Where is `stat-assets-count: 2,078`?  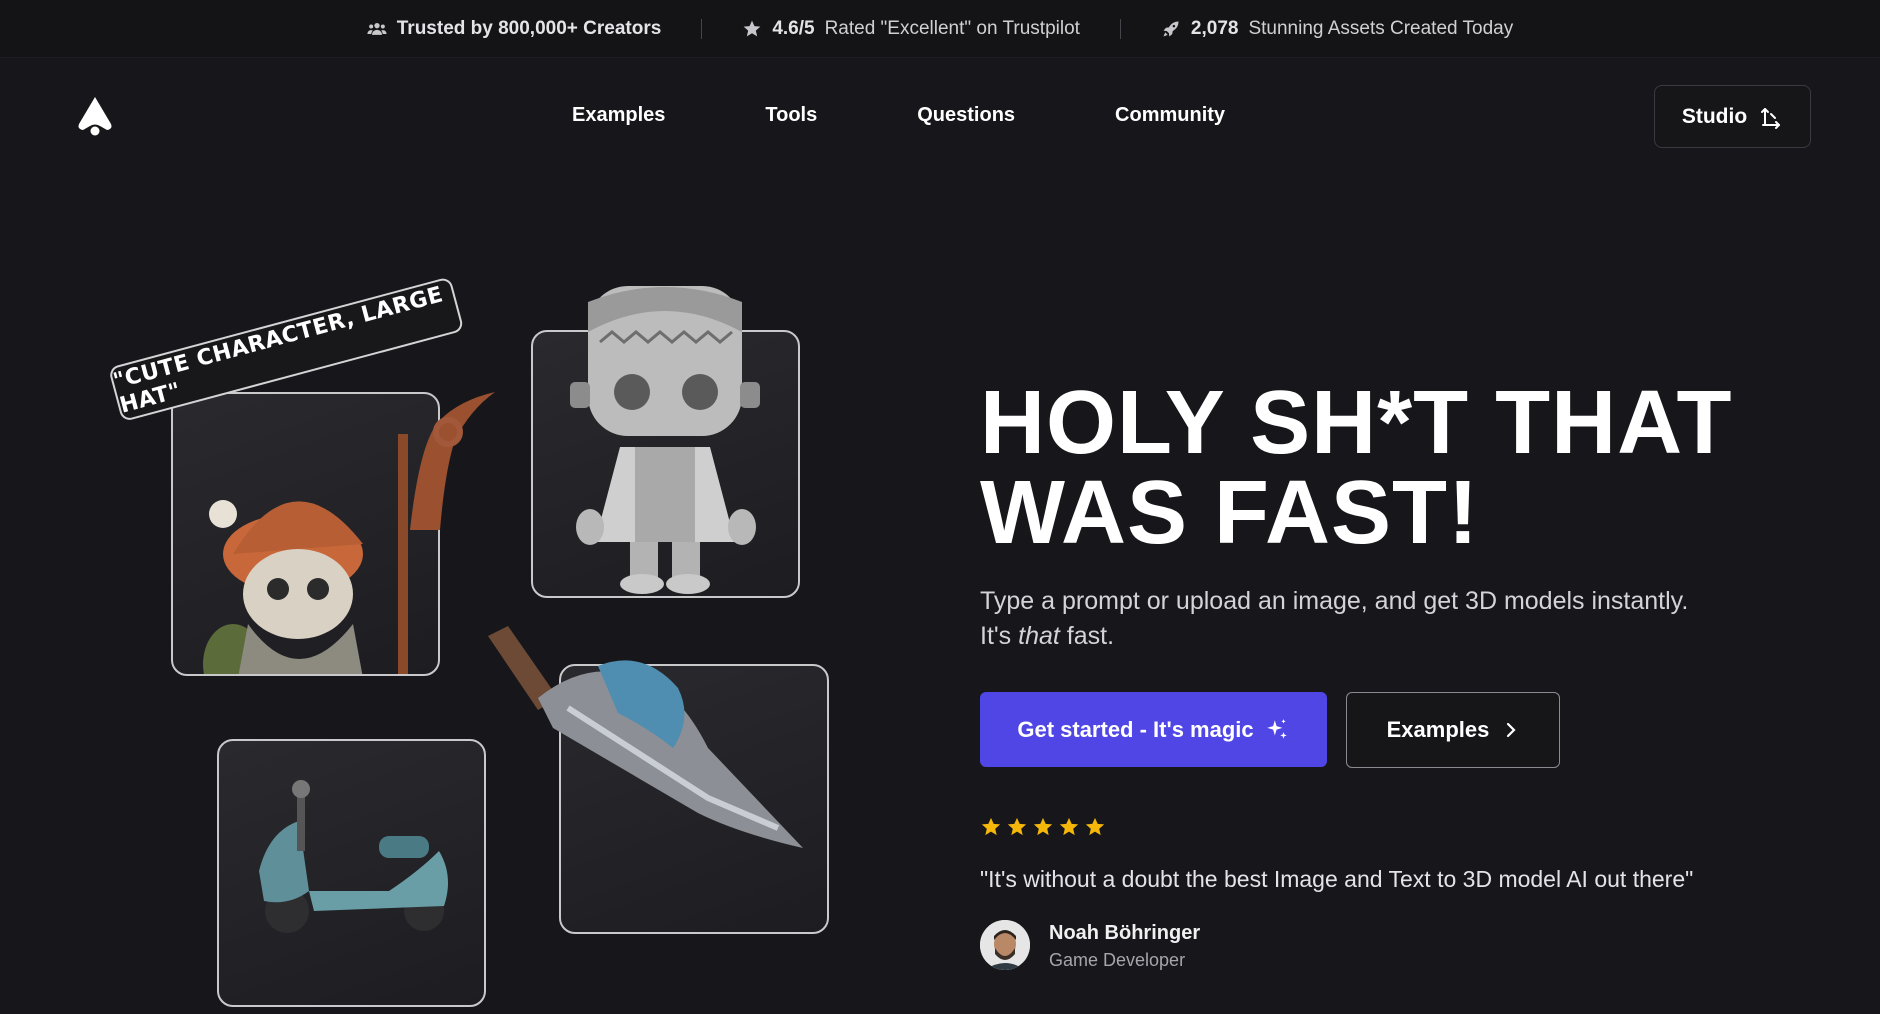 stat-assets-count: 2,078 is located at coordinates (1214, 28).